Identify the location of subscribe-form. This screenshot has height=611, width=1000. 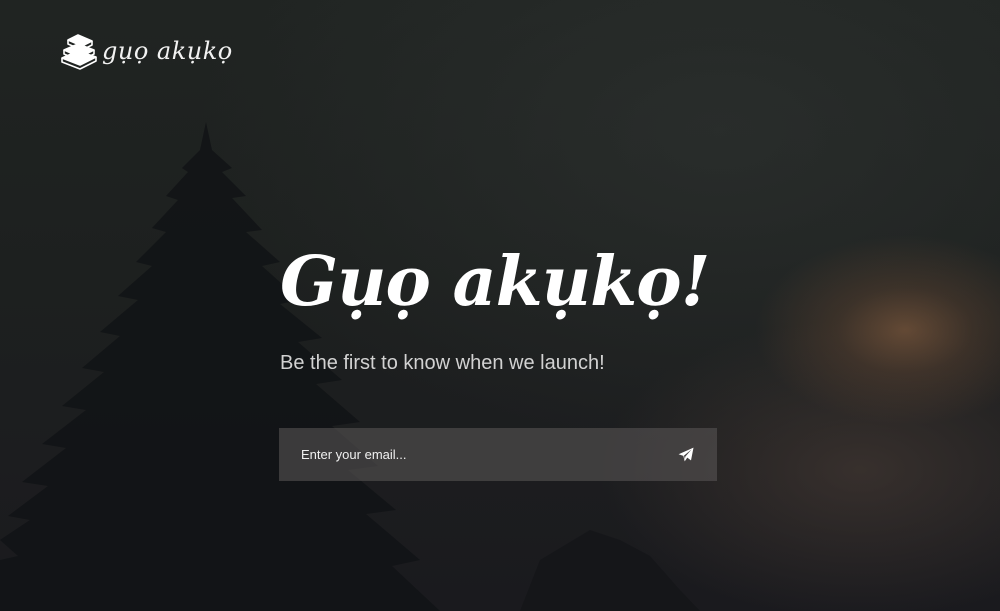
(498, 454).